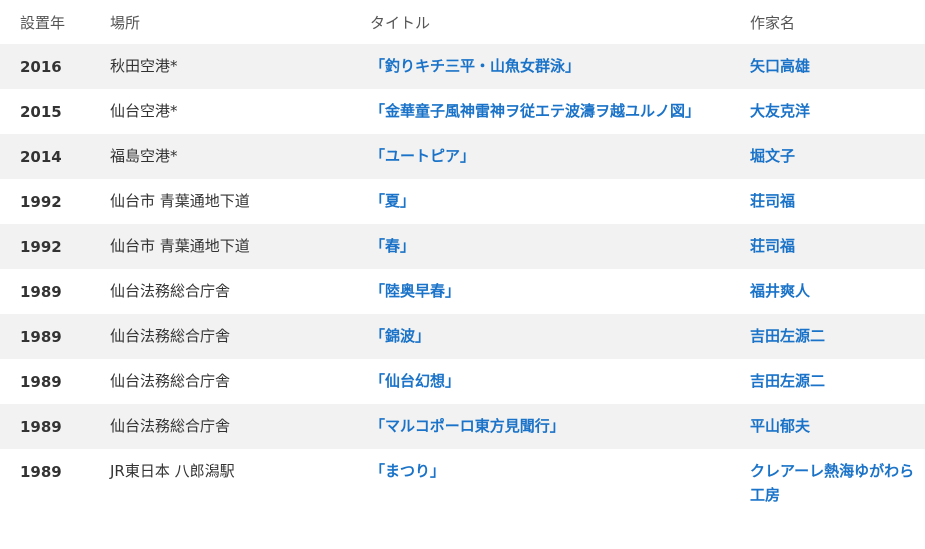  Describe the element at coordinates (540, 336) in the screenshot. I see `title-cell: 「錦波」` at that location.